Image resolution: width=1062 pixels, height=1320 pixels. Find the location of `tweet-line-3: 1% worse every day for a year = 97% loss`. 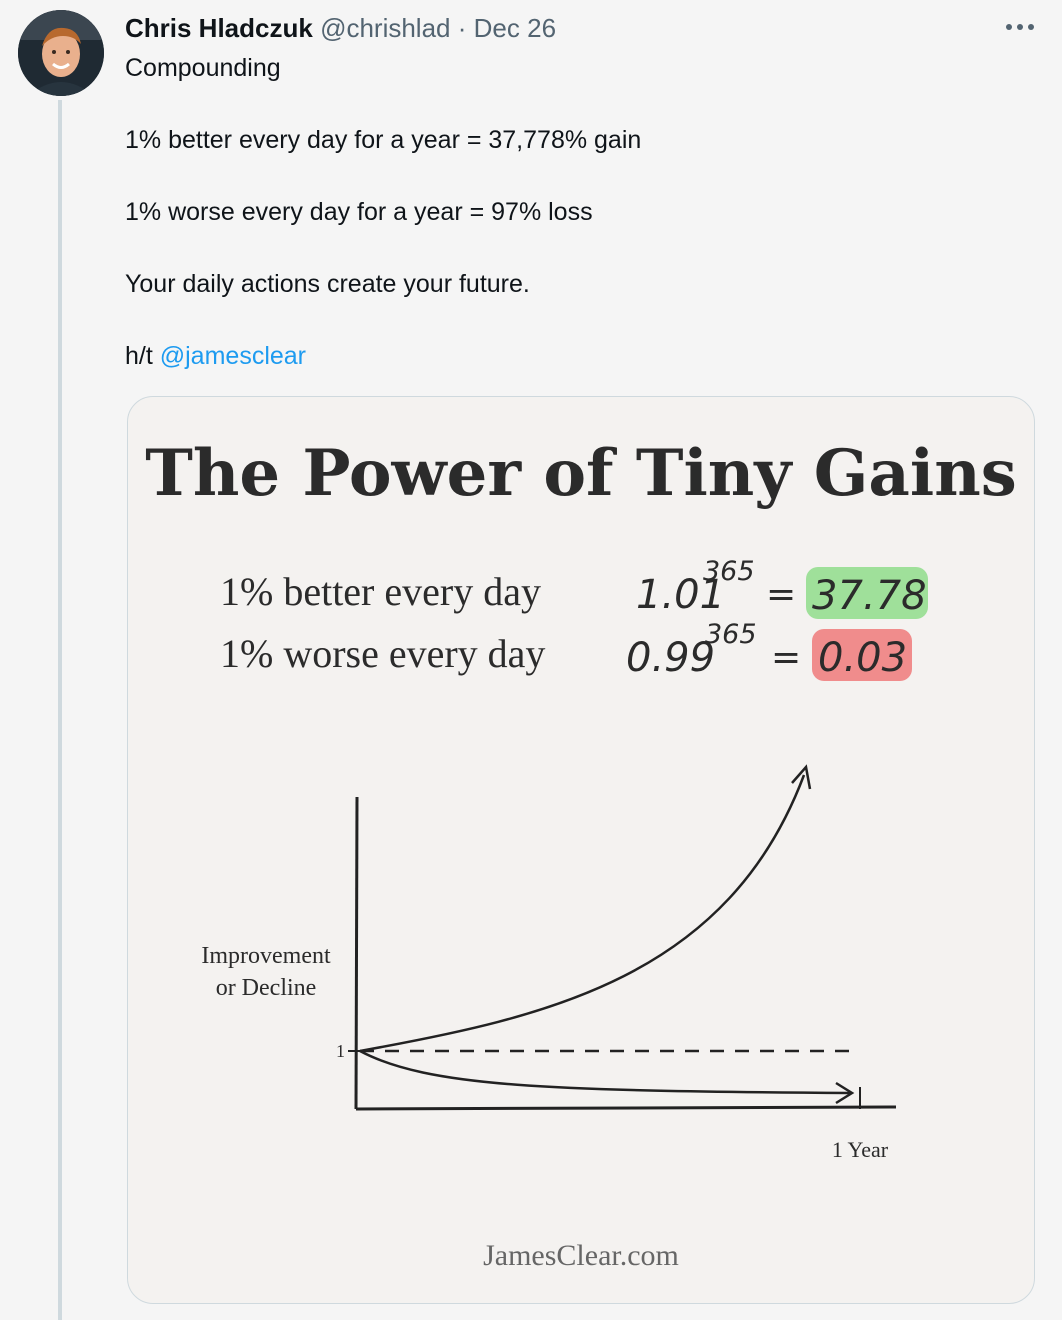

tweet-line-3: 1% worse every day for a year = 97% loss is located at coordinates (359, 212).